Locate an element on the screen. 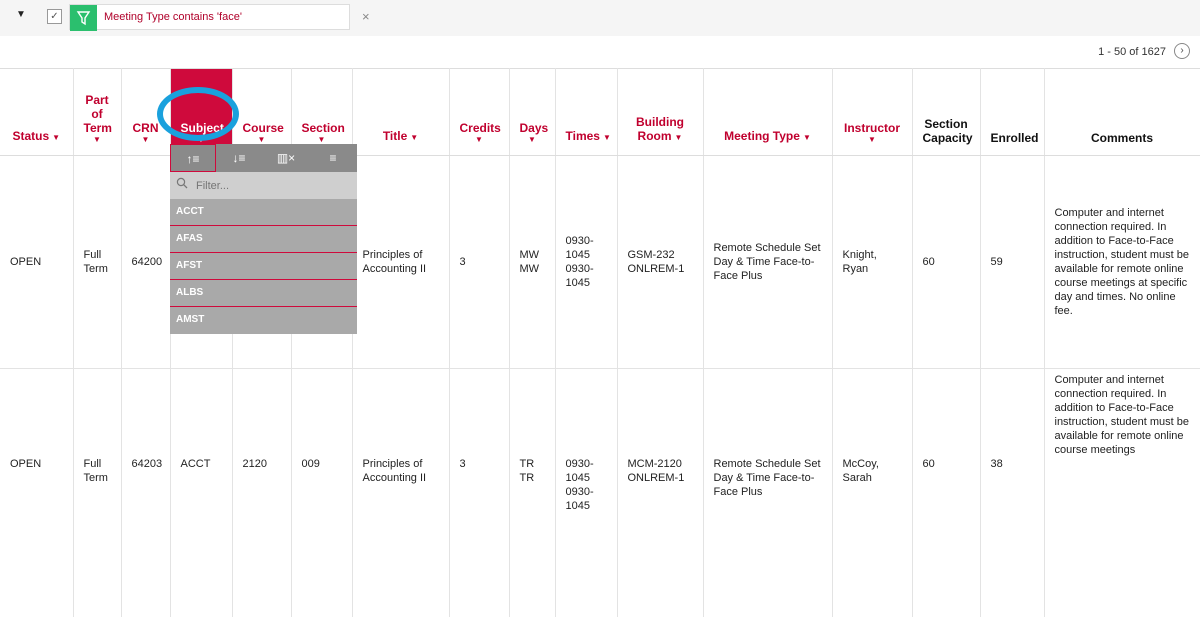 The image size is (1200, 617). dropdown-item-afas: AFAS is located at coordinates (263, 239).